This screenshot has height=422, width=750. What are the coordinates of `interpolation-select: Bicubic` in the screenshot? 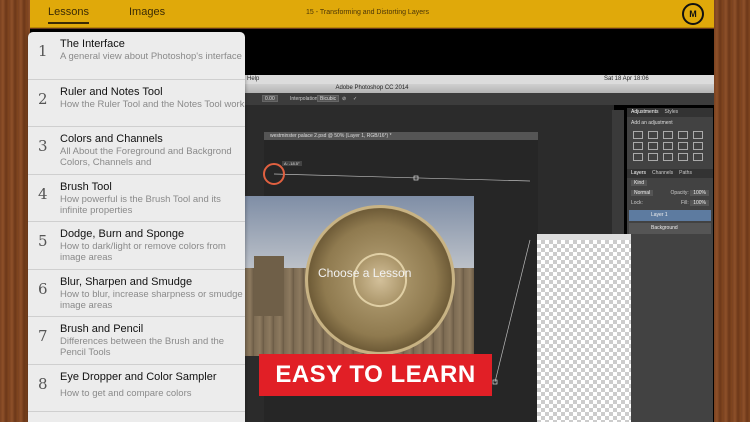 It's located at (328, 98).